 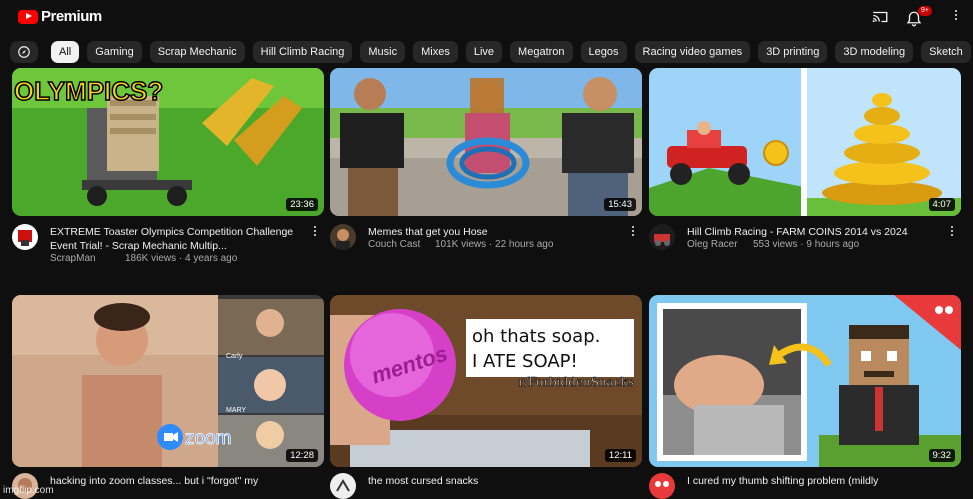 I want to click on video-duration: 4:07, so click(x=941, y=204).